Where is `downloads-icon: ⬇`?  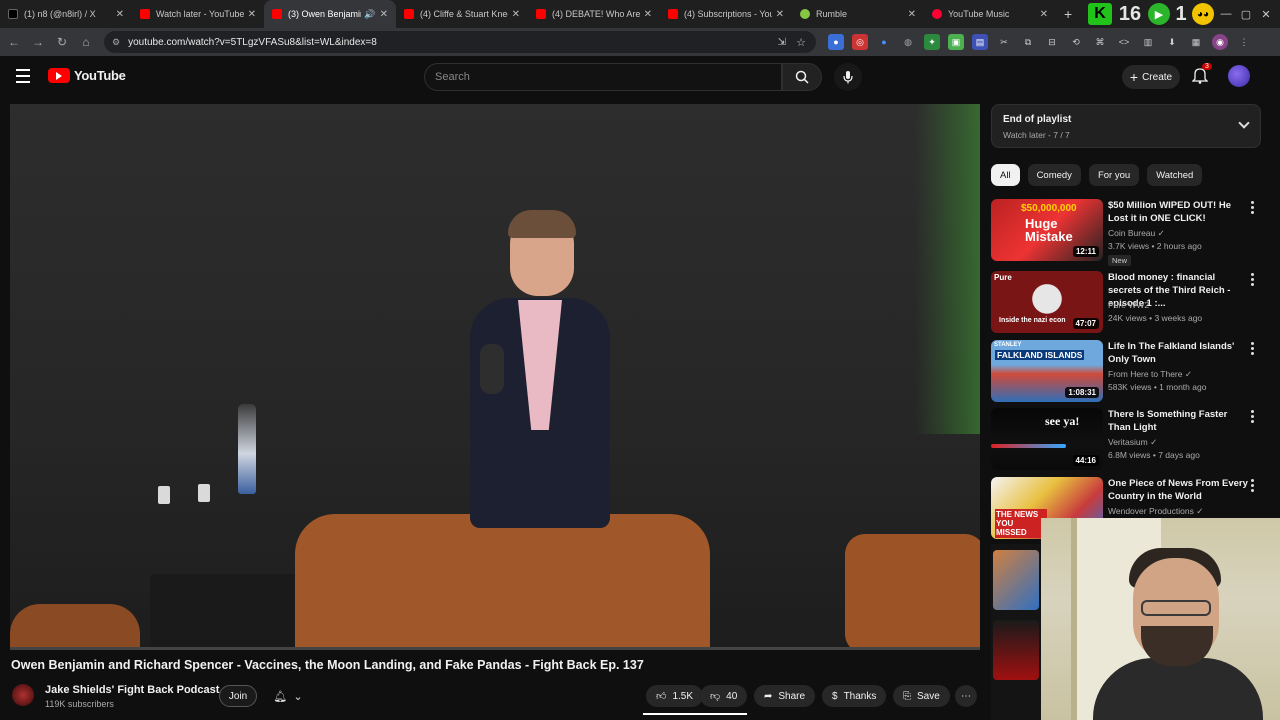 downloads-icon: ⬇ is located at coordinates (1172, 42).